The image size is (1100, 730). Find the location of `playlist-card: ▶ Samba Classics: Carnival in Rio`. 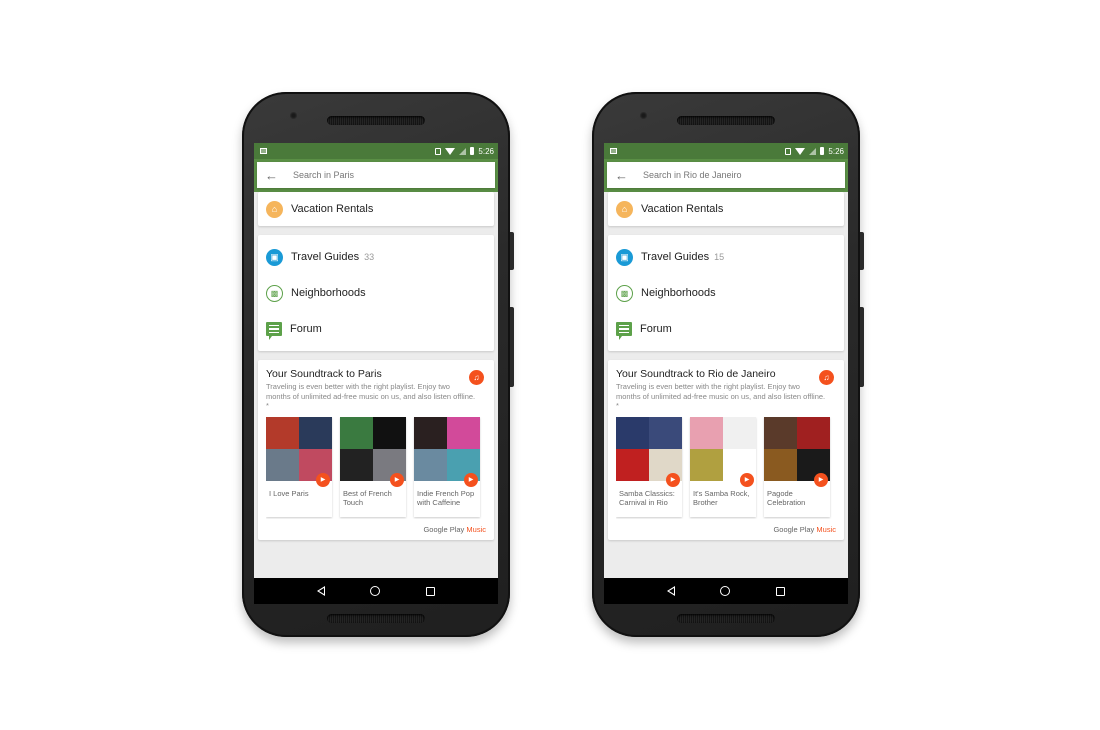

playlist-card: ▶ Samba Classics: Carnival in Rio is located at coordinates (649, 466).